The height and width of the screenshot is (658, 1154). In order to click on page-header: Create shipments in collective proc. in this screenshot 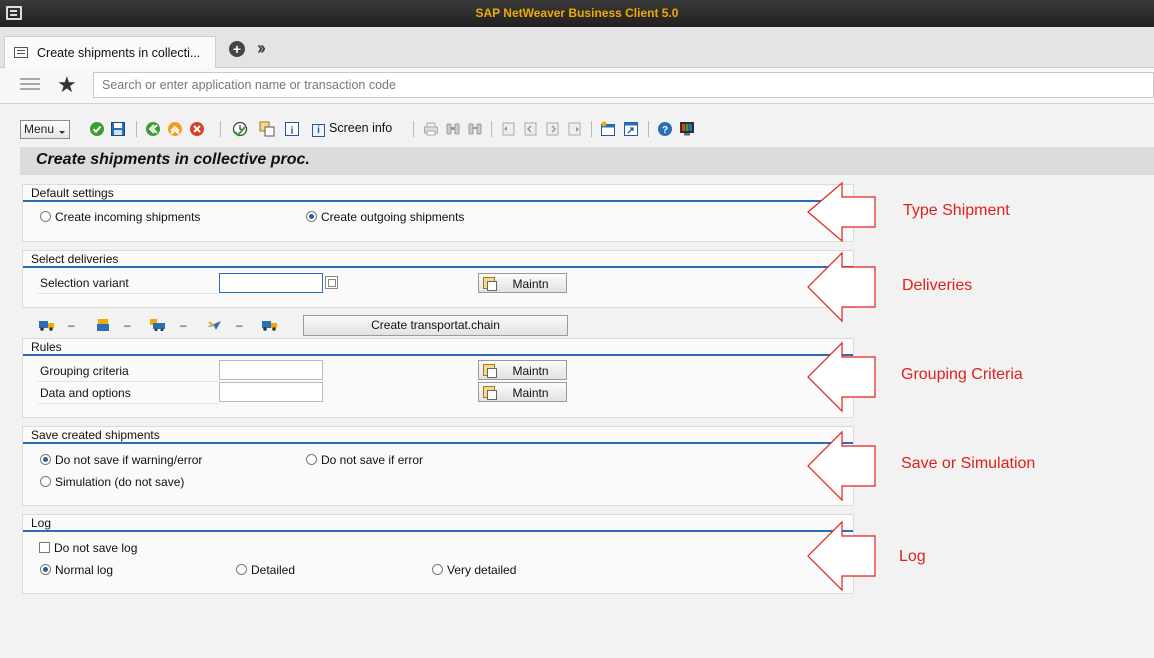, I will do `click(587, 161)`.